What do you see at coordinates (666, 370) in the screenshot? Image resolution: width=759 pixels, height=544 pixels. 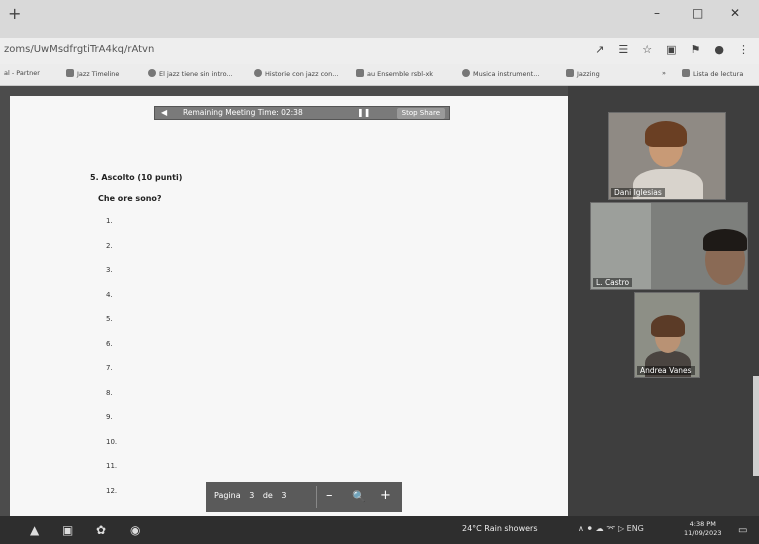 I see `participant-name: Andrea Vanes` at bounding box center [666, 370].